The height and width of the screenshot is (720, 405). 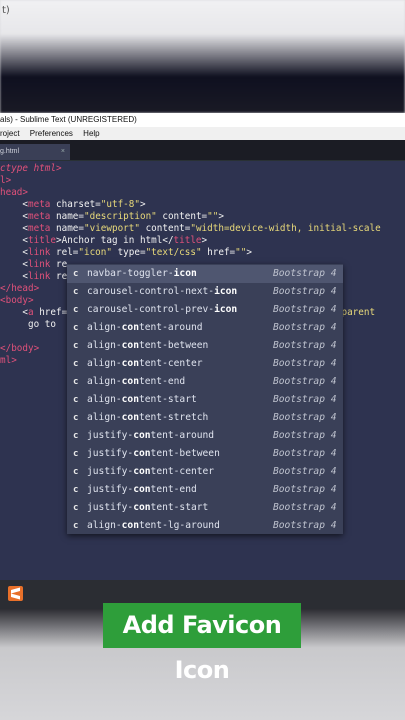 What do you see at coordinates (67, 252) in the screenshot?
I see `code-token: rel=` at bounding box center [67, 252].